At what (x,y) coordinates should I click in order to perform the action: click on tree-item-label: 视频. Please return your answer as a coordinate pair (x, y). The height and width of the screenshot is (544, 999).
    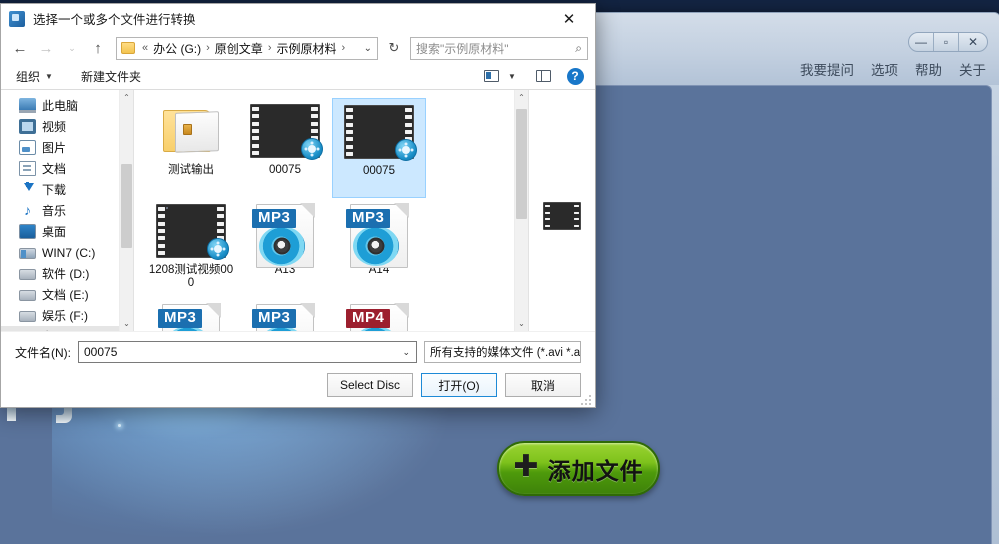
    Looking at the image, I should click on (54, 127).